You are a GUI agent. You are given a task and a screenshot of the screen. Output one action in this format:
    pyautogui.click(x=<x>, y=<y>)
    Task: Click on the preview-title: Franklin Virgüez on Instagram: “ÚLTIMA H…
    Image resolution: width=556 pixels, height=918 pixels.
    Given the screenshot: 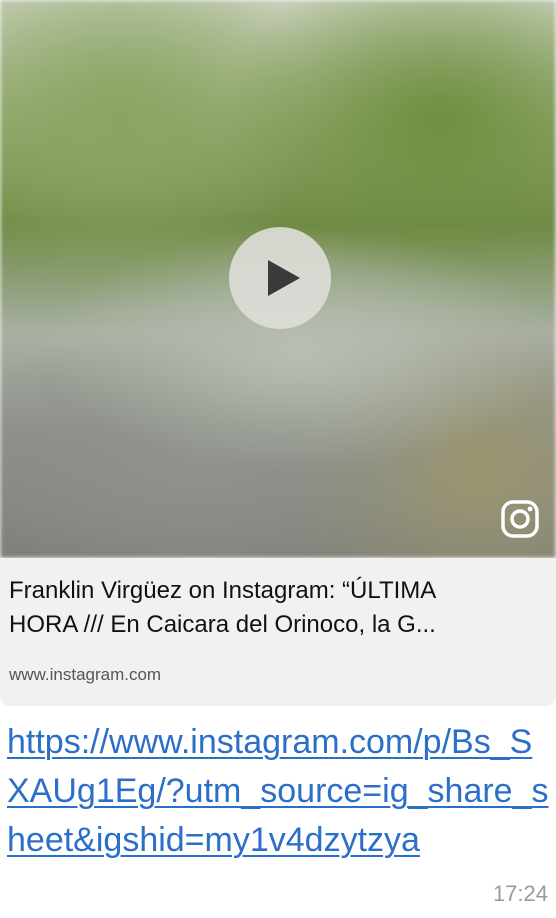 What is the action you would take?
    pyautogui.click(x=223, y=607)
    